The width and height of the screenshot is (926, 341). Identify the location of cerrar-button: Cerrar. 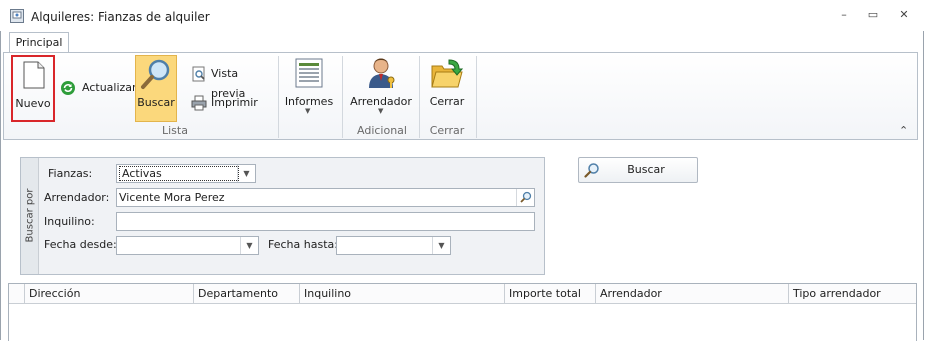
(447, 88).